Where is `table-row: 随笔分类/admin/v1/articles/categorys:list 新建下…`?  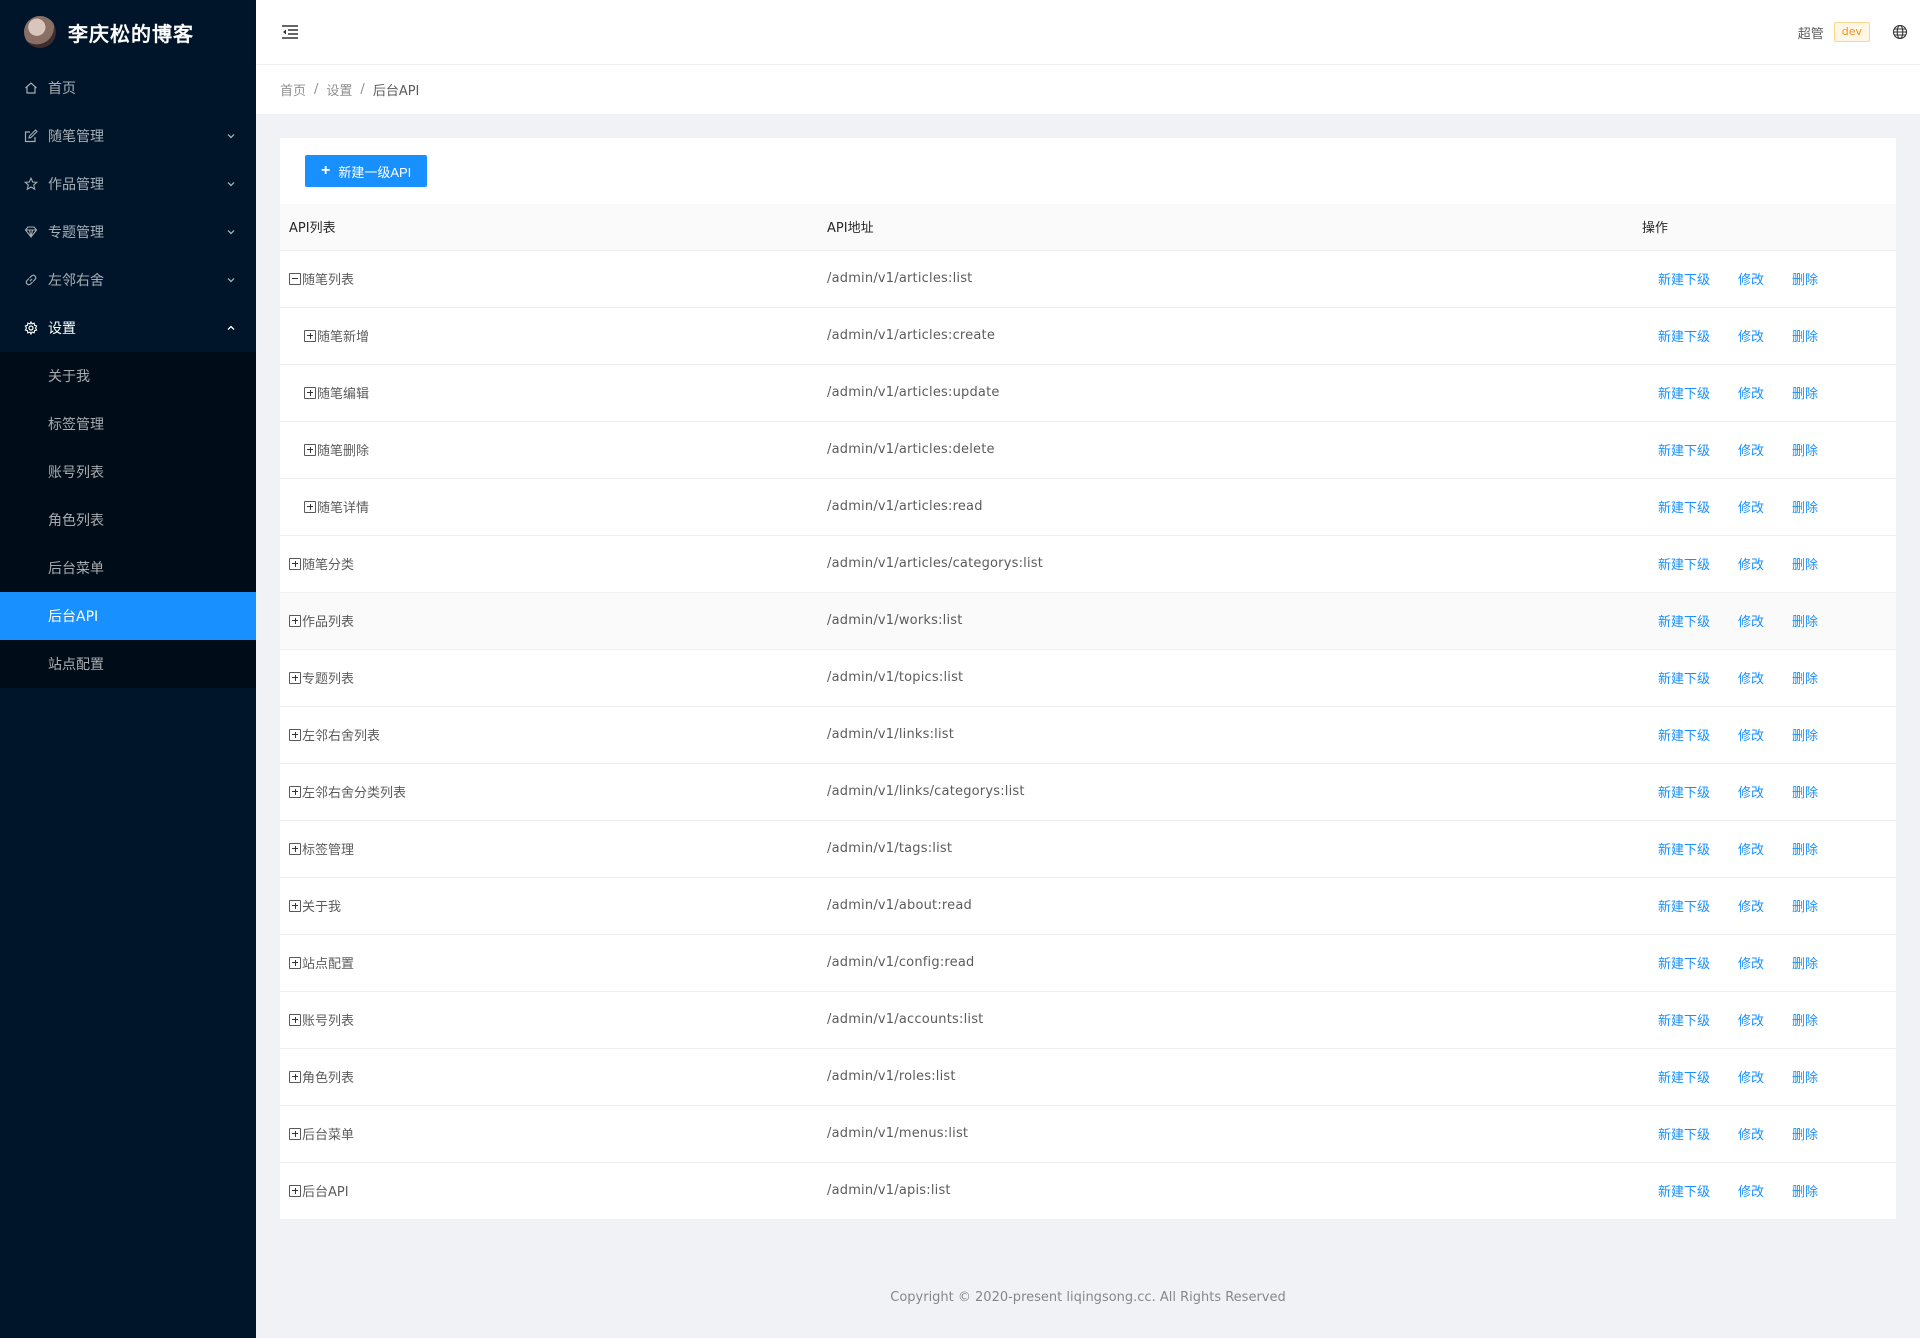 table-row: 随笔分类/admin/v1/articles/categorys:list 新建下… is located at coordinates (1088, 564).